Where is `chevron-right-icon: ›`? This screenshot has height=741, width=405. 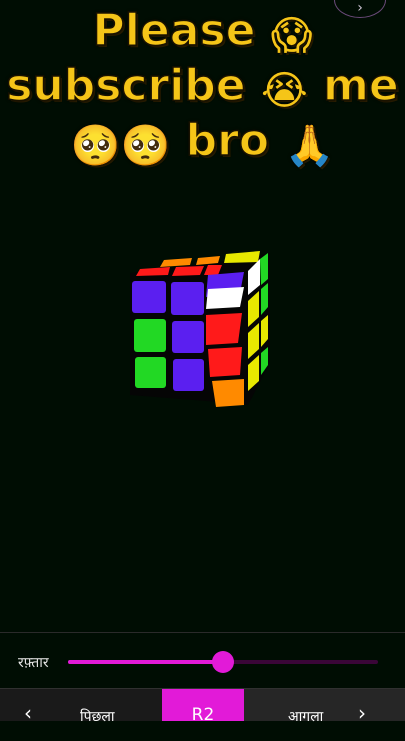 chevron-right-icon: › is located at coordinates (362, 717).